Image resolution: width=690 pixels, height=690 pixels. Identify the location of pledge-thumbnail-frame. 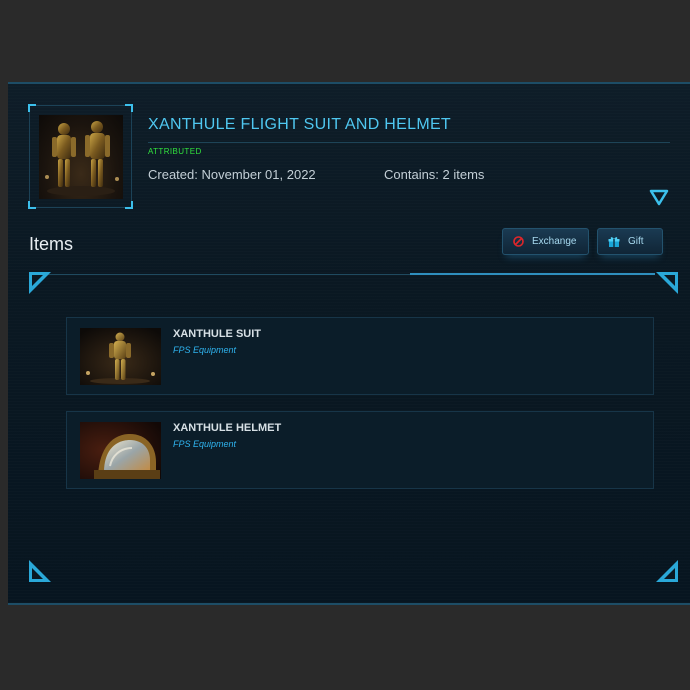
(80, 156).